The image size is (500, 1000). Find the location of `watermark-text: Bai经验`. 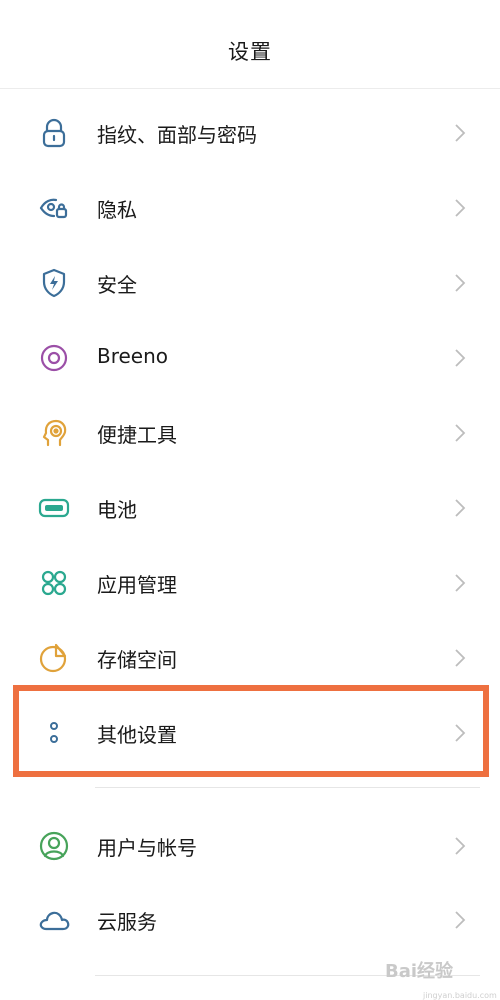

watermark-text: Bai经验 is located at coordinates (419, 971).